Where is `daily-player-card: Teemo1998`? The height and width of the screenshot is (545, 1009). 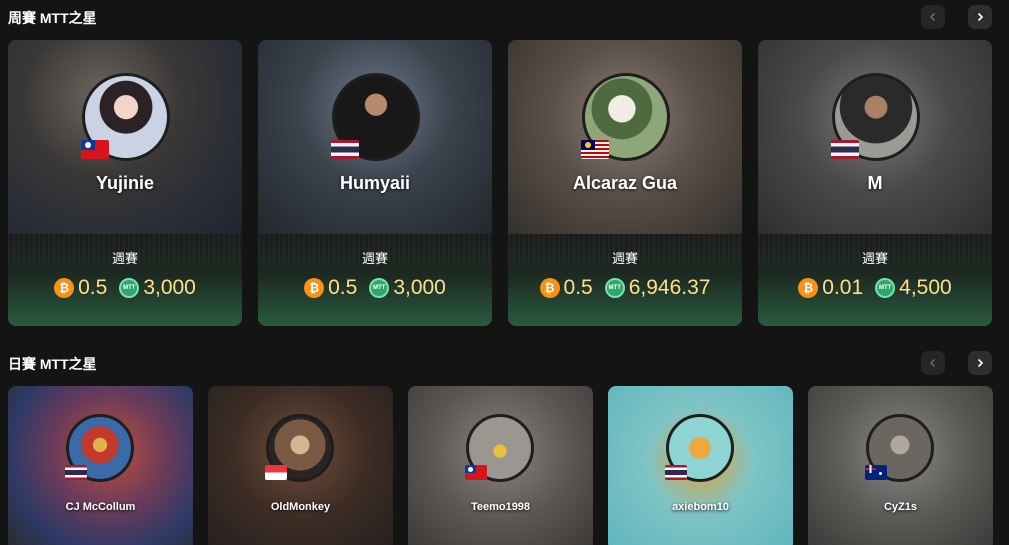
daily-player-card: Teemo1998 is located at coordinates (500, 465).